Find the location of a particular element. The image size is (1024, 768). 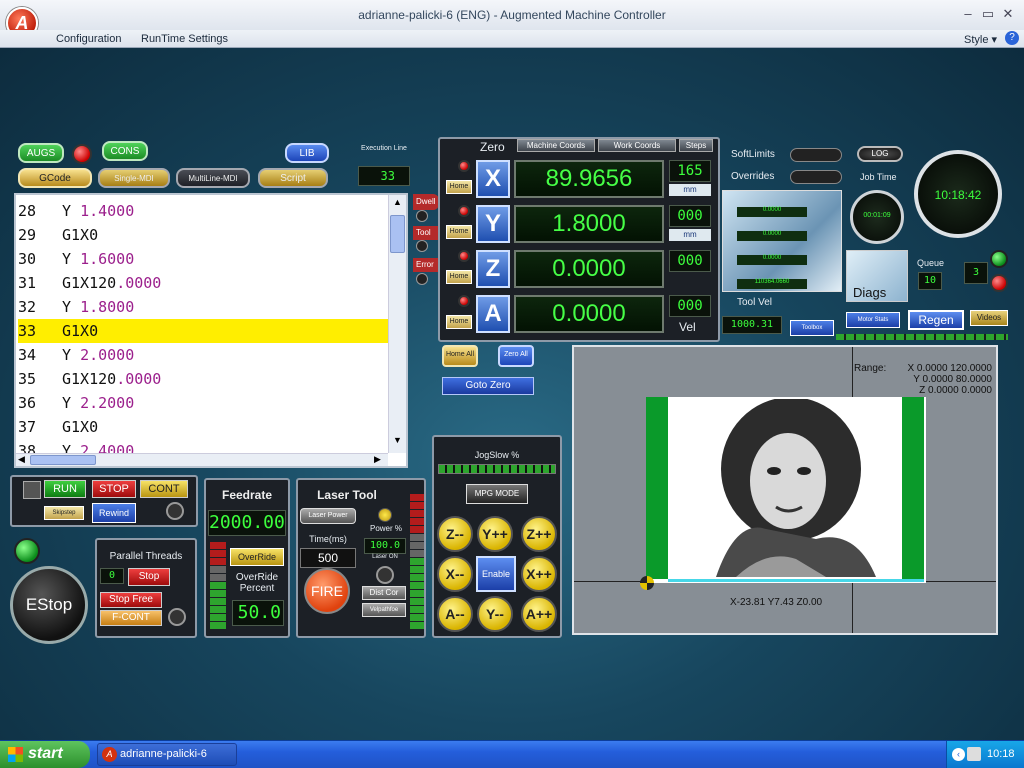

jog-z-plus-button: Z++ is located at coordinates (539, 534).